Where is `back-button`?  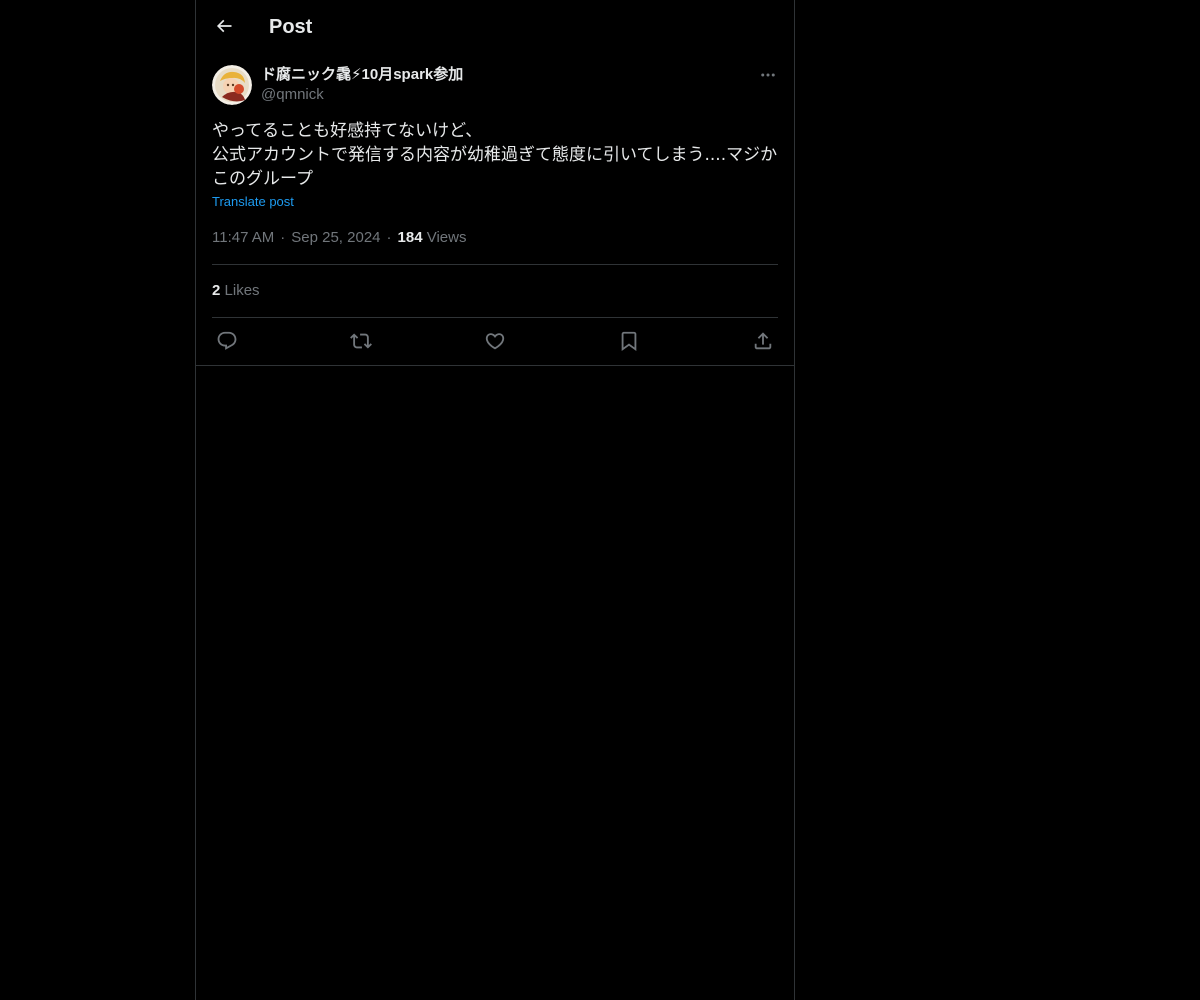 back-button is located at coordinates (224, 26).